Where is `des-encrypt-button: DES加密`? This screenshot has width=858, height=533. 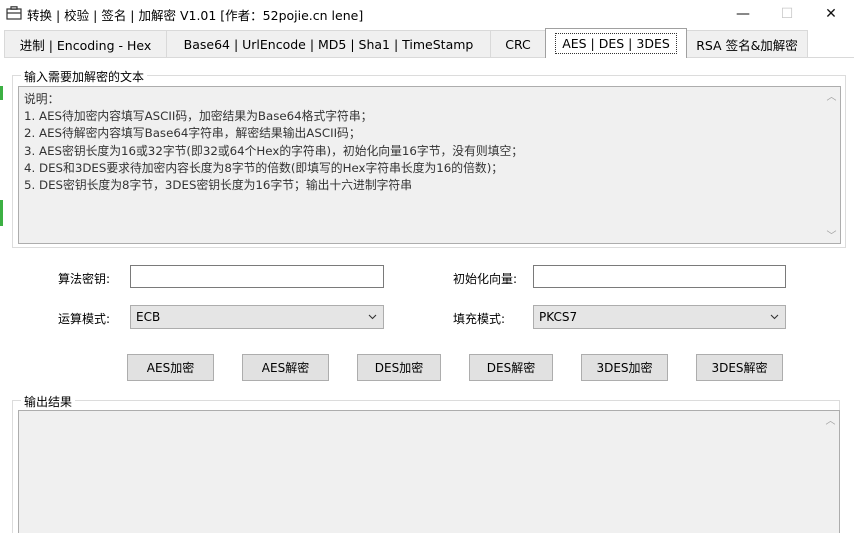 des-encrypt-button: DES加密 is located at coordinates (399, 367).